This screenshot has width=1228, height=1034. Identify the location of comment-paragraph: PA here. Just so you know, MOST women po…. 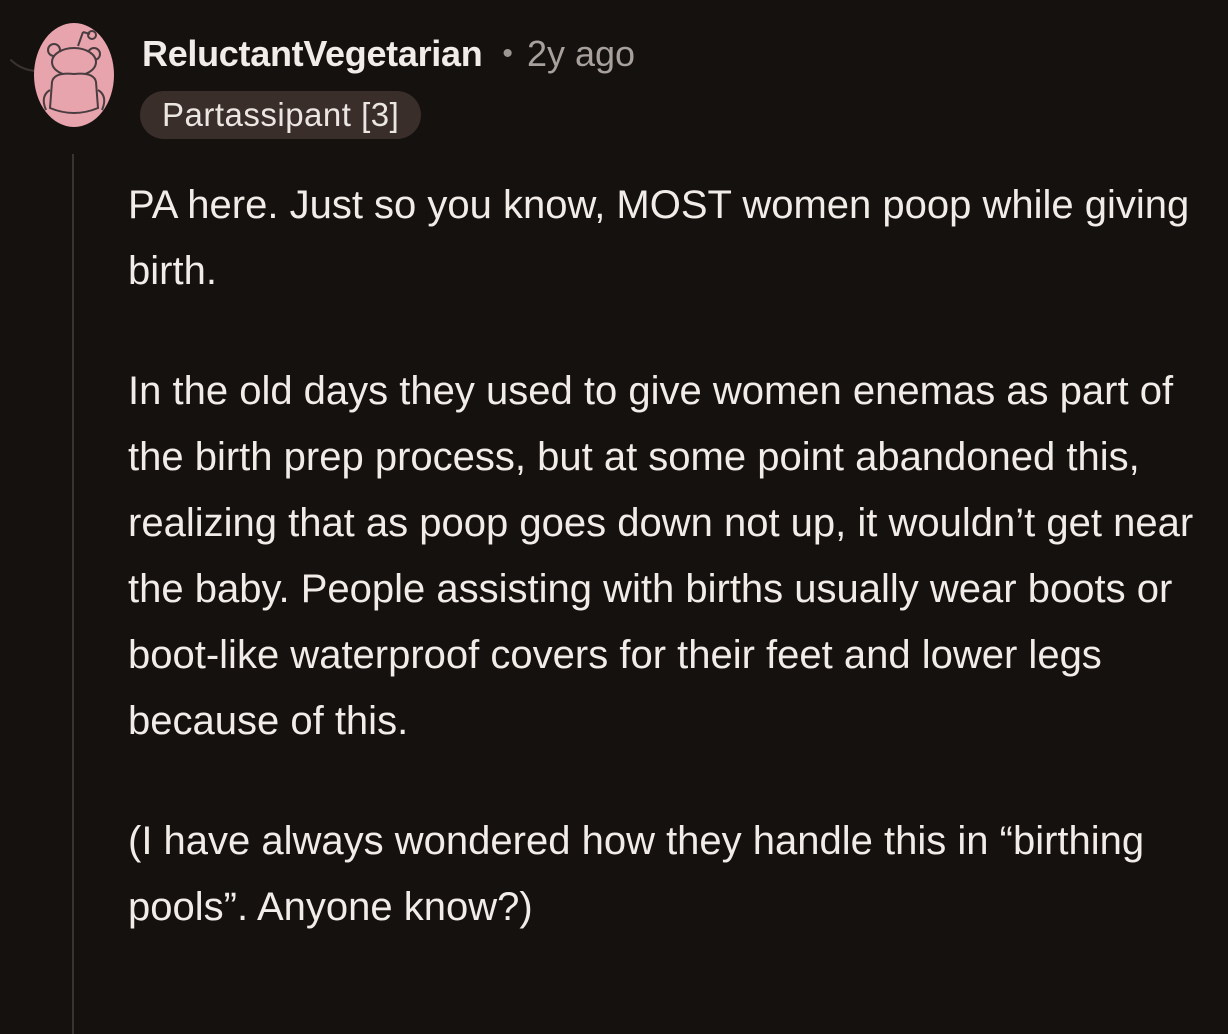
(659, 238).